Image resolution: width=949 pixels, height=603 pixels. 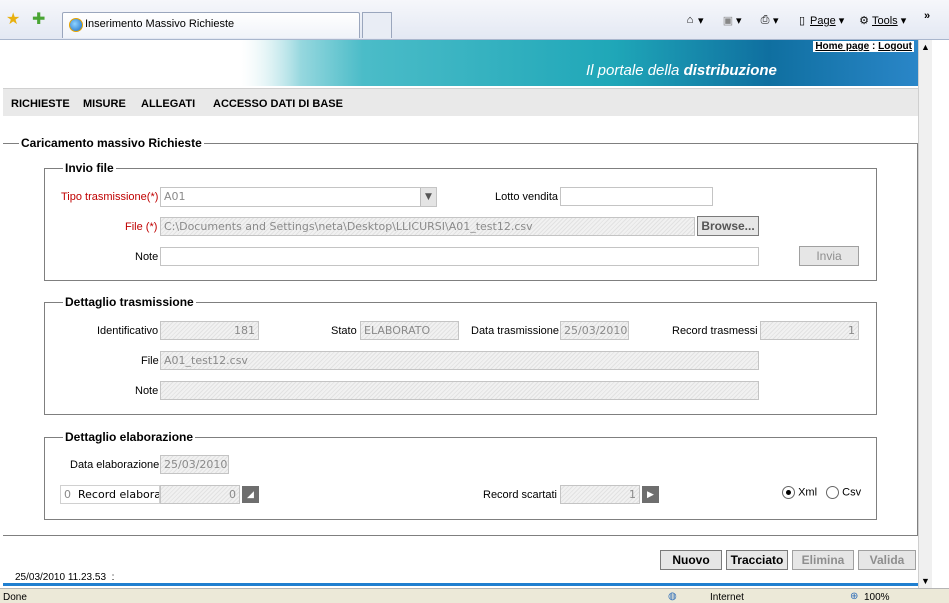 I want to click on browser-tab-active: Inserimento Massivo Richieste, so click(x=211, y=25).